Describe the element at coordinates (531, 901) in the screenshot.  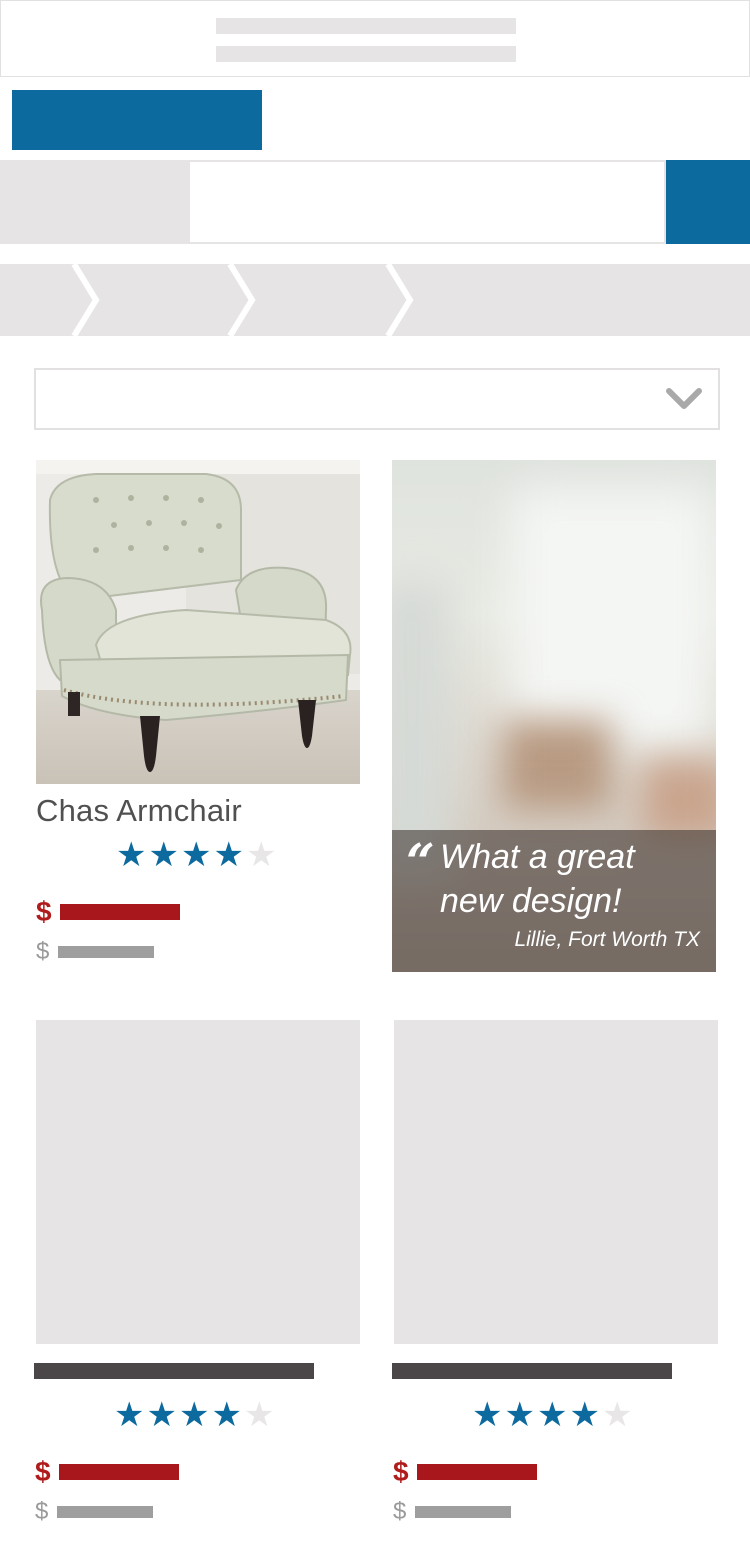
I see `quote-text-line: new design!` at that location.